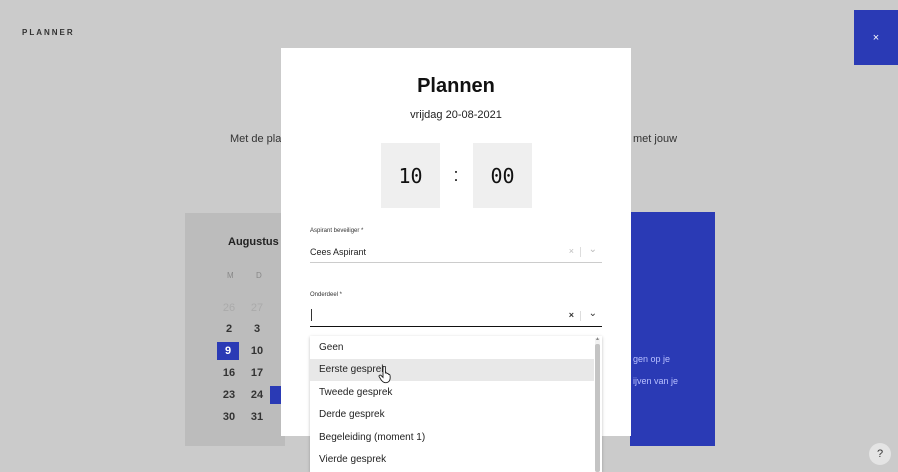 The height and width of the screenshot is (472, 898). What do you see at coordinates (502, 175) in the screenshot?
I see `minutes-input: 00` at bounding box center [502, 175].